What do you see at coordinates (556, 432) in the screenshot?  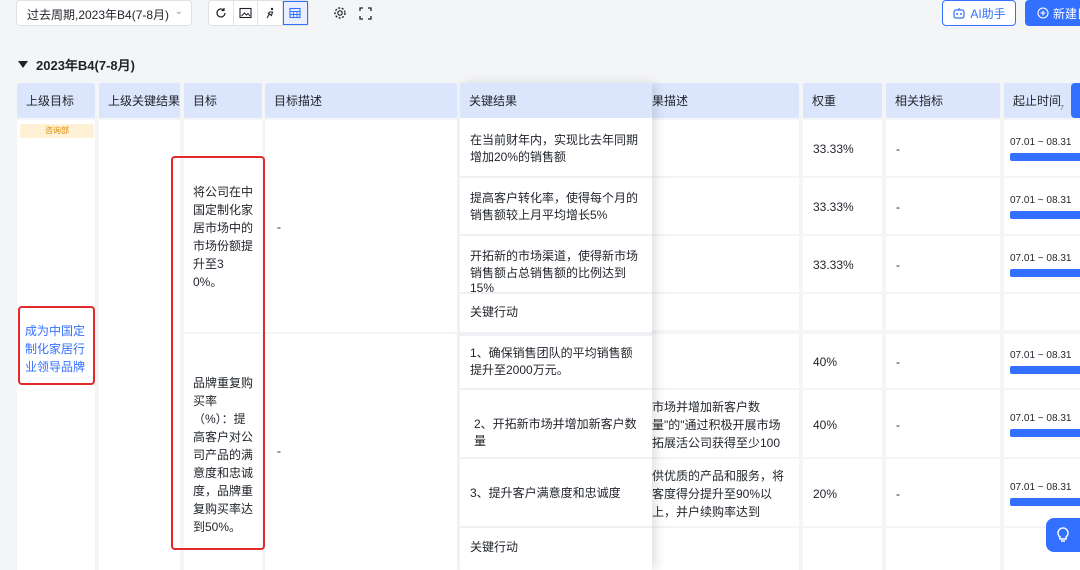 I see `key-result-item: 2、开拓新市场并增加新客户数量` at bounding box center [556, 432].